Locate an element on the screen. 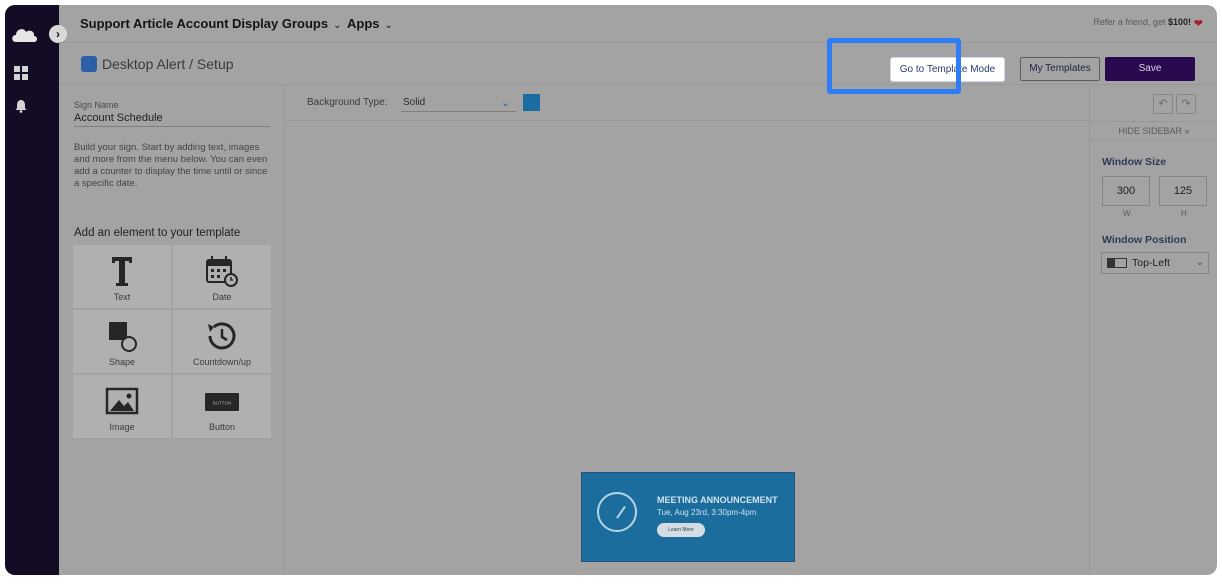 The width and height of the screenshot is (1222, 585). add-element-heading: Add an element to your template is located at coordinates (157, 233).